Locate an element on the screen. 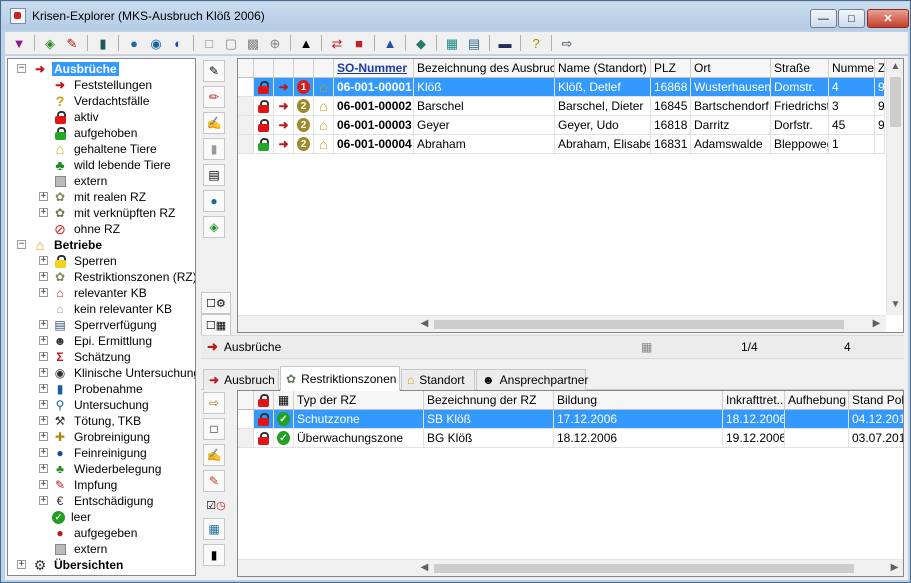 The height and width of the screenshot is (583, 911). column-header: Bezeichnung der RZ is located at coordinates (489, 400).